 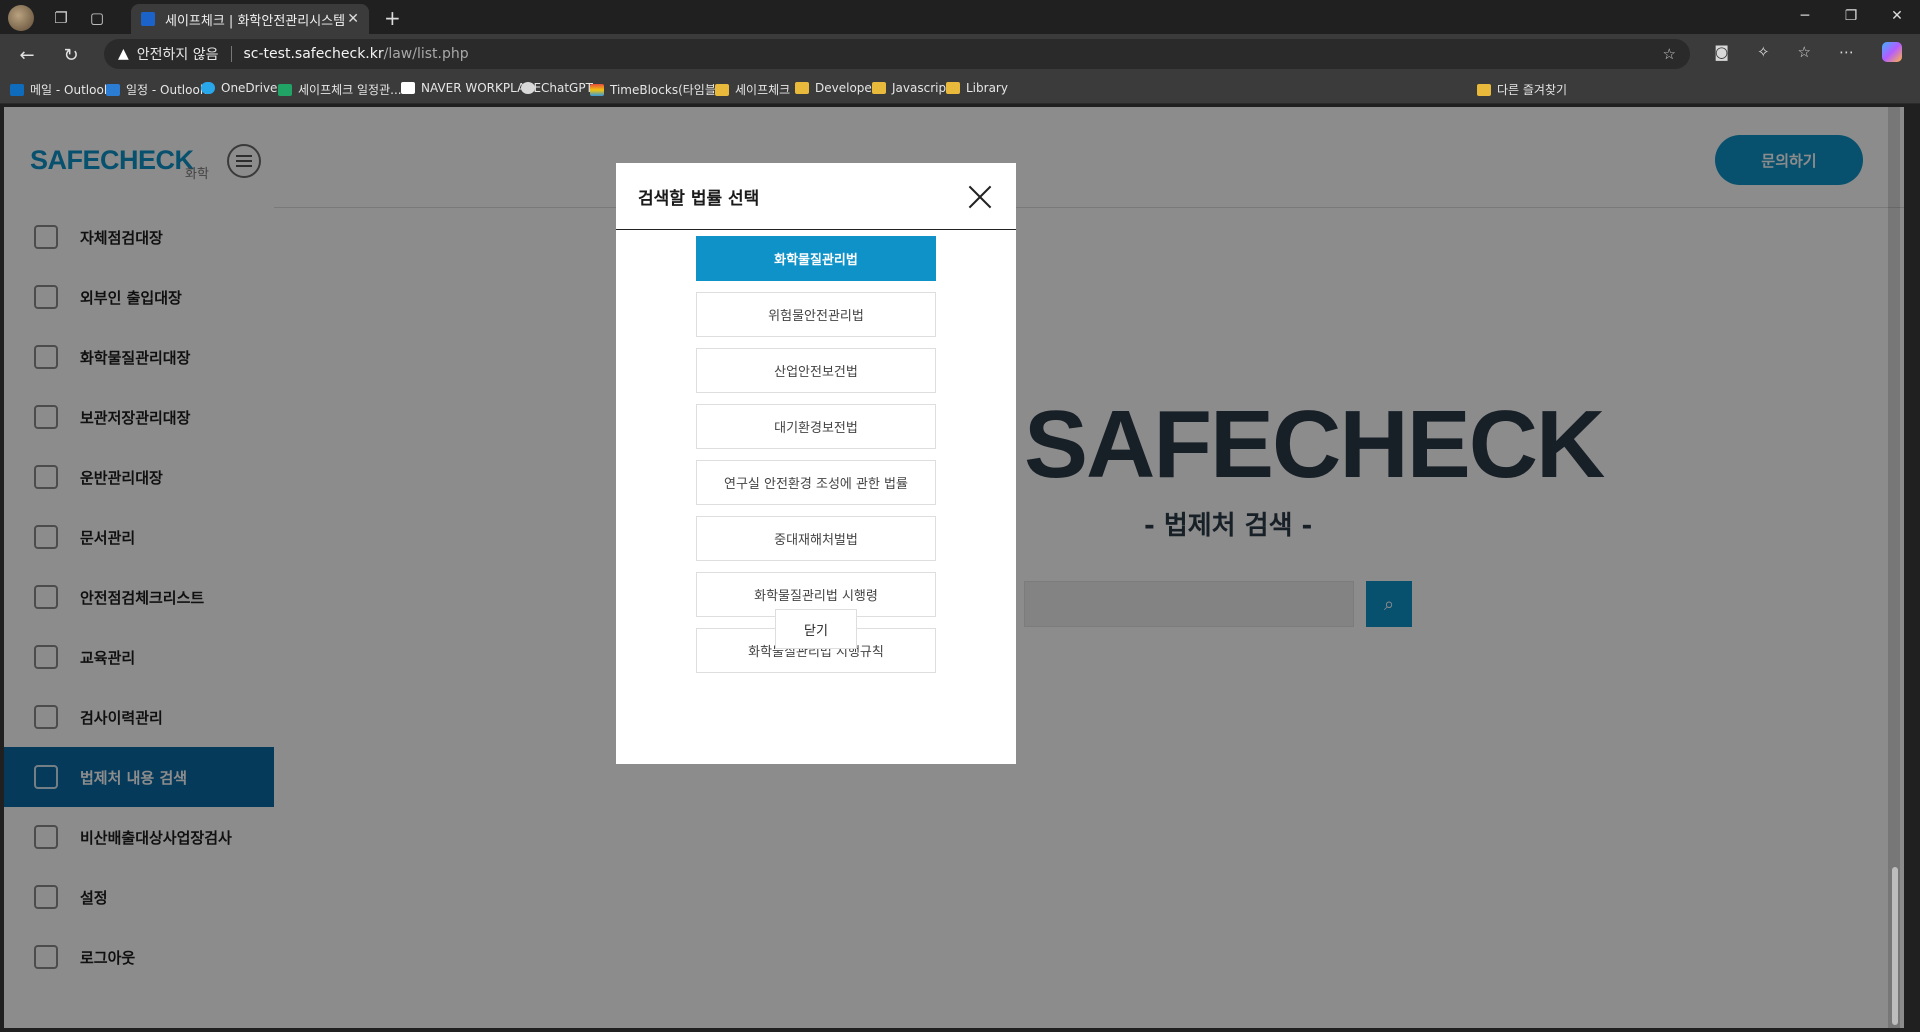 I want to click on tab-close-icon: ✕, so click(x=353, y=19).